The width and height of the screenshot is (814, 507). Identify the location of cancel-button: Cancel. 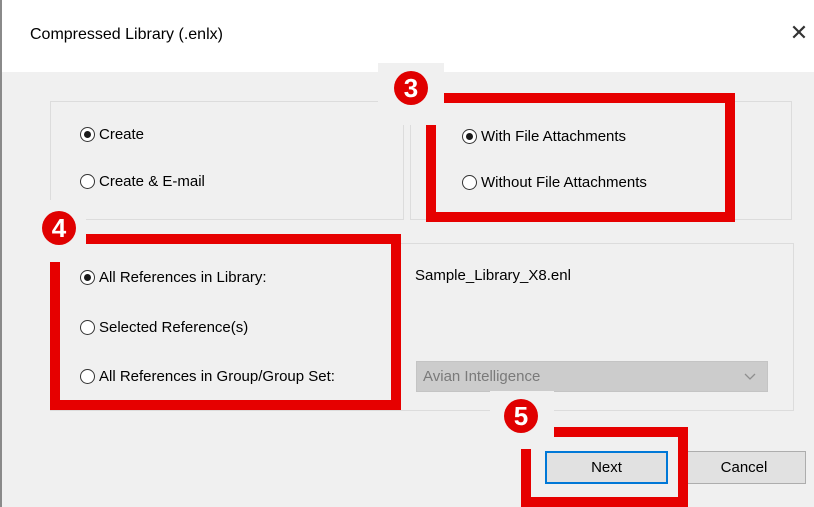
(744, 467).